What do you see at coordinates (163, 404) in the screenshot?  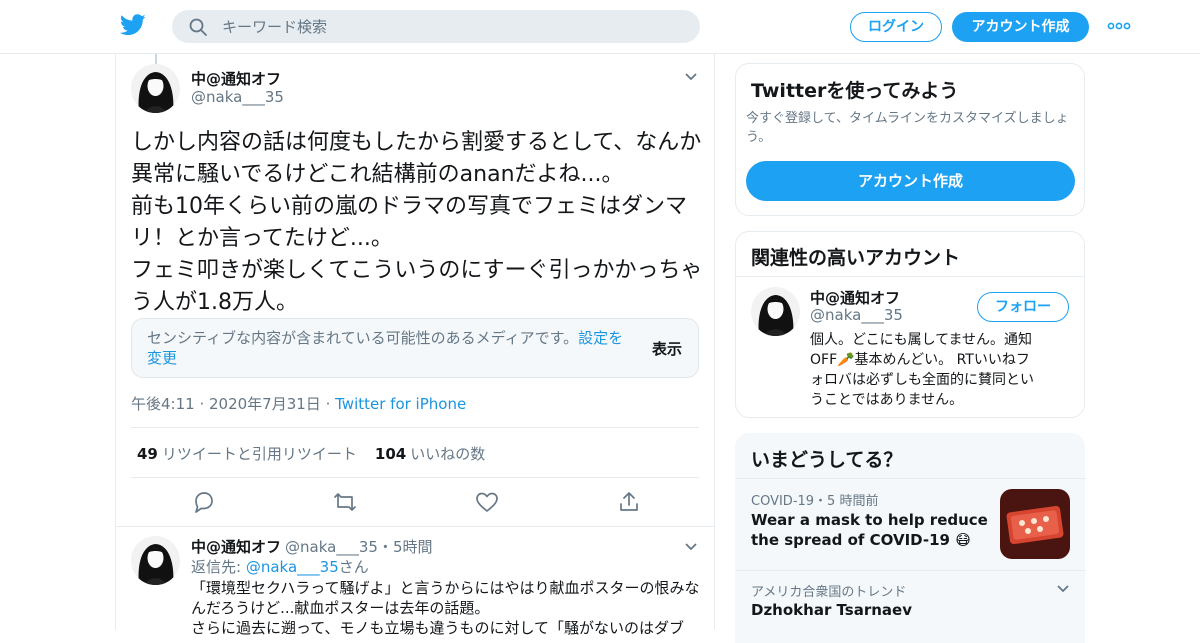 I see `tweet-time: 午後4:11` at bounding box center [163, 404].